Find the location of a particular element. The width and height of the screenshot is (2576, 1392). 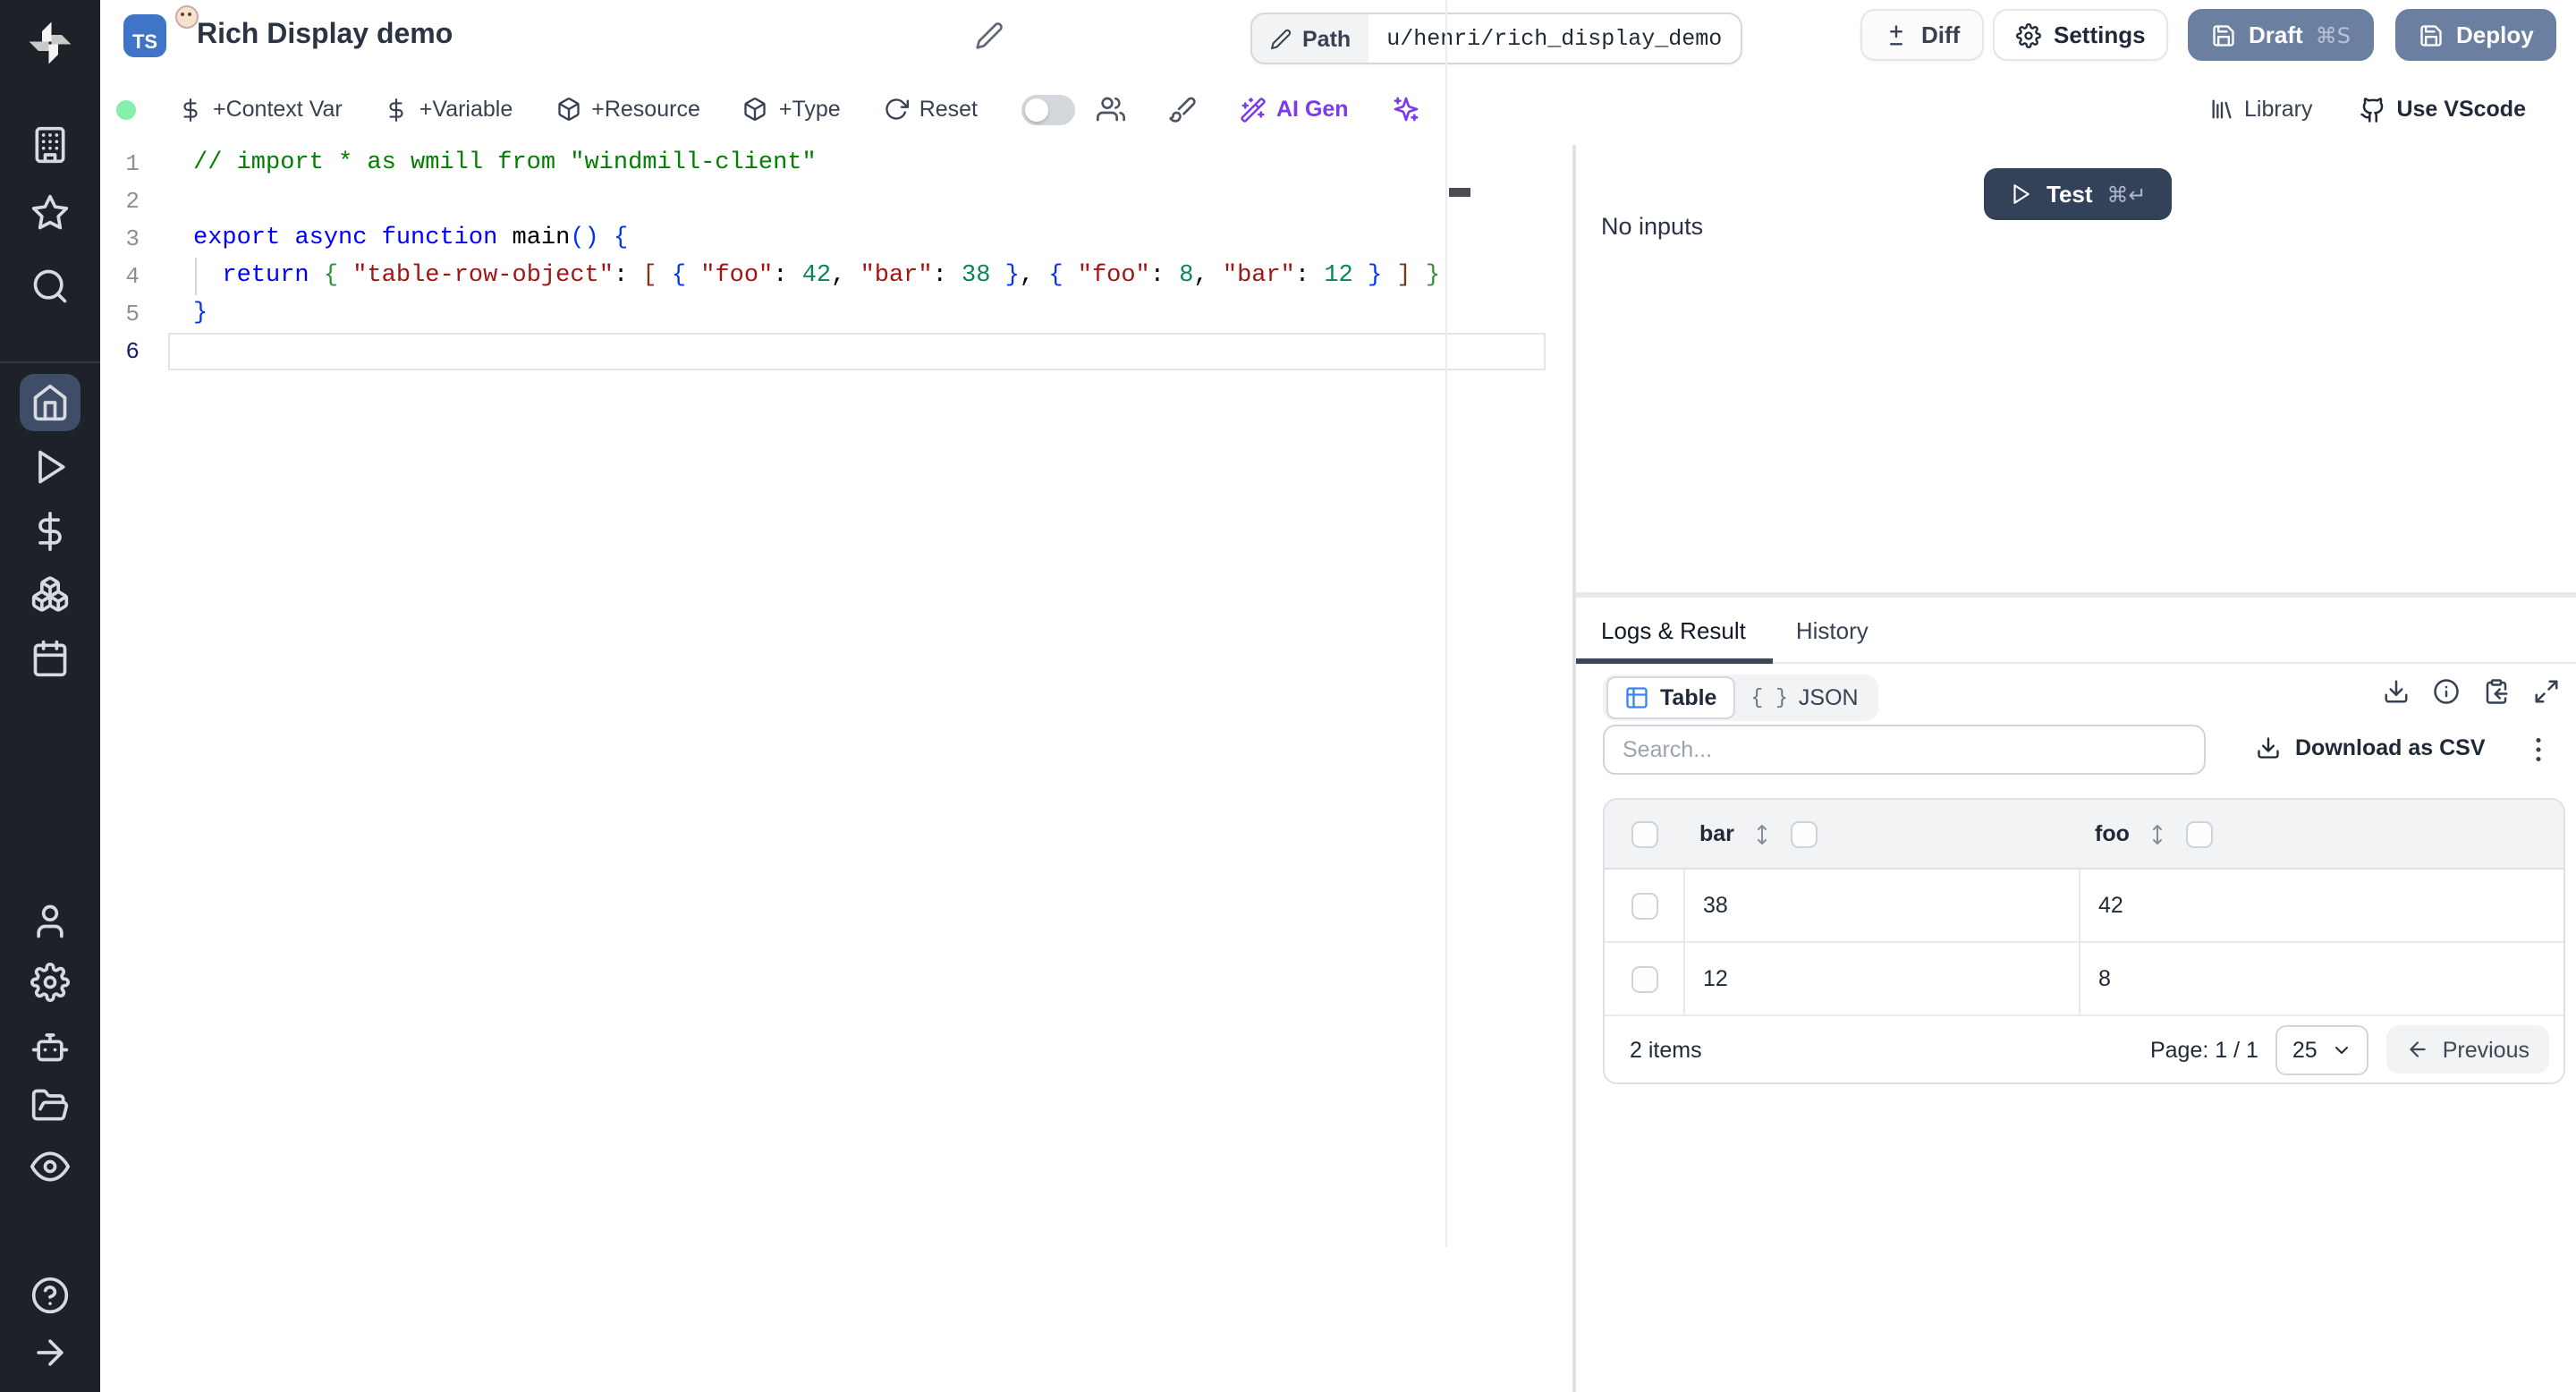

settings-gear-icon is located at coordinates (50, 982).